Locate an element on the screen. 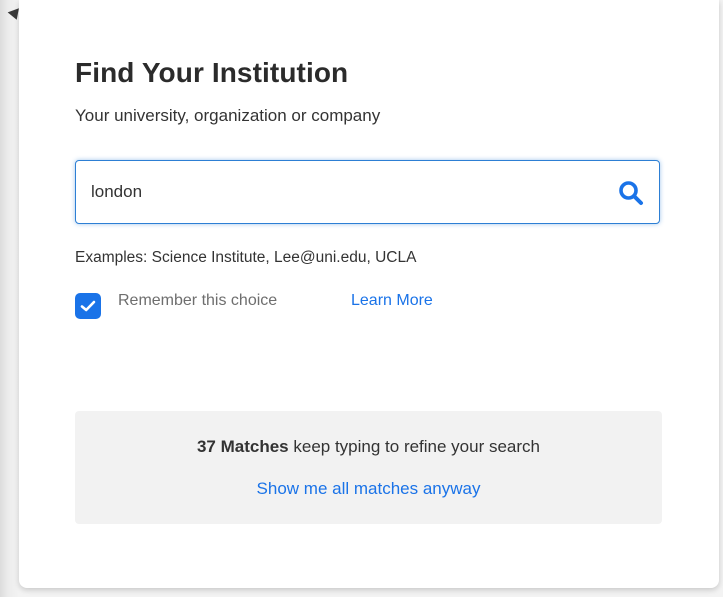 This screenshot has width=723, height=597. remember-label: Remember this choice is located at coordinates (198, 300).